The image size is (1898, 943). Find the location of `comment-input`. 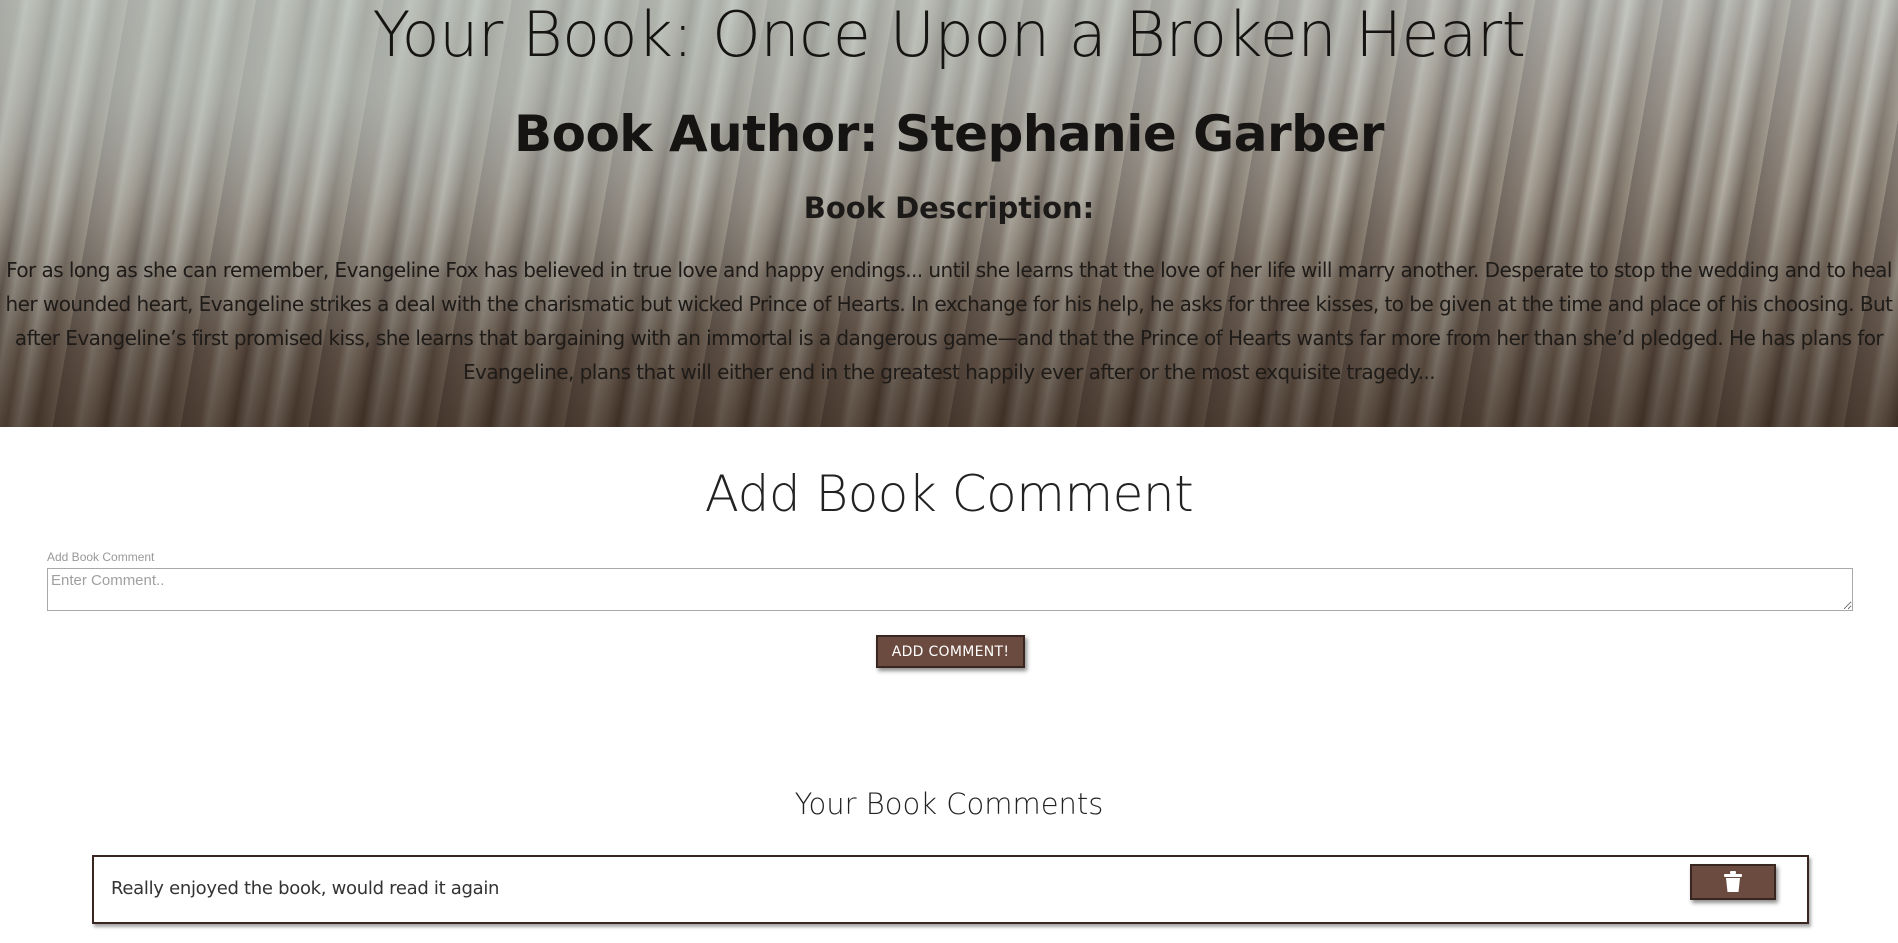

comment-input is located at coordinates (950, 589).